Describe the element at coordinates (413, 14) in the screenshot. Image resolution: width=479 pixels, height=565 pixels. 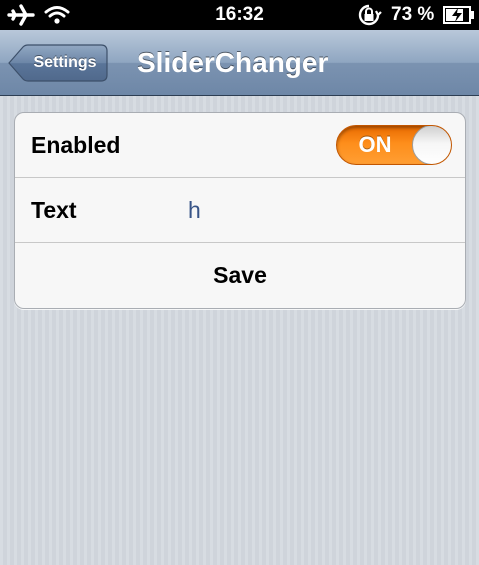
I see `battery-percent: 73 %` at that location.